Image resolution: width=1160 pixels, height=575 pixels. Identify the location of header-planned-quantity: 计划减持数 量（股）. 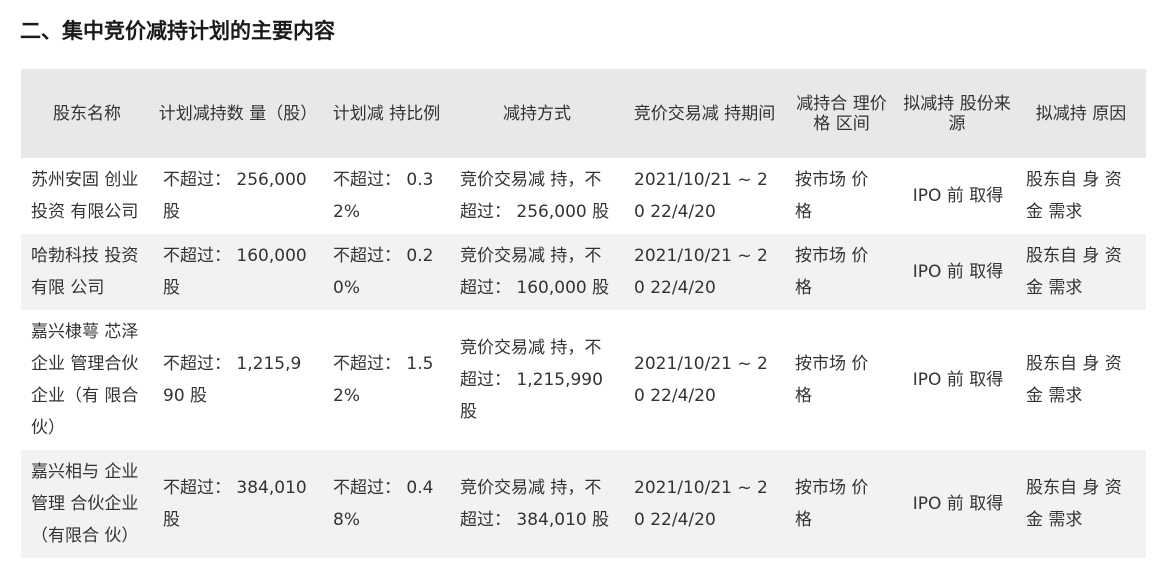
(238, 113).